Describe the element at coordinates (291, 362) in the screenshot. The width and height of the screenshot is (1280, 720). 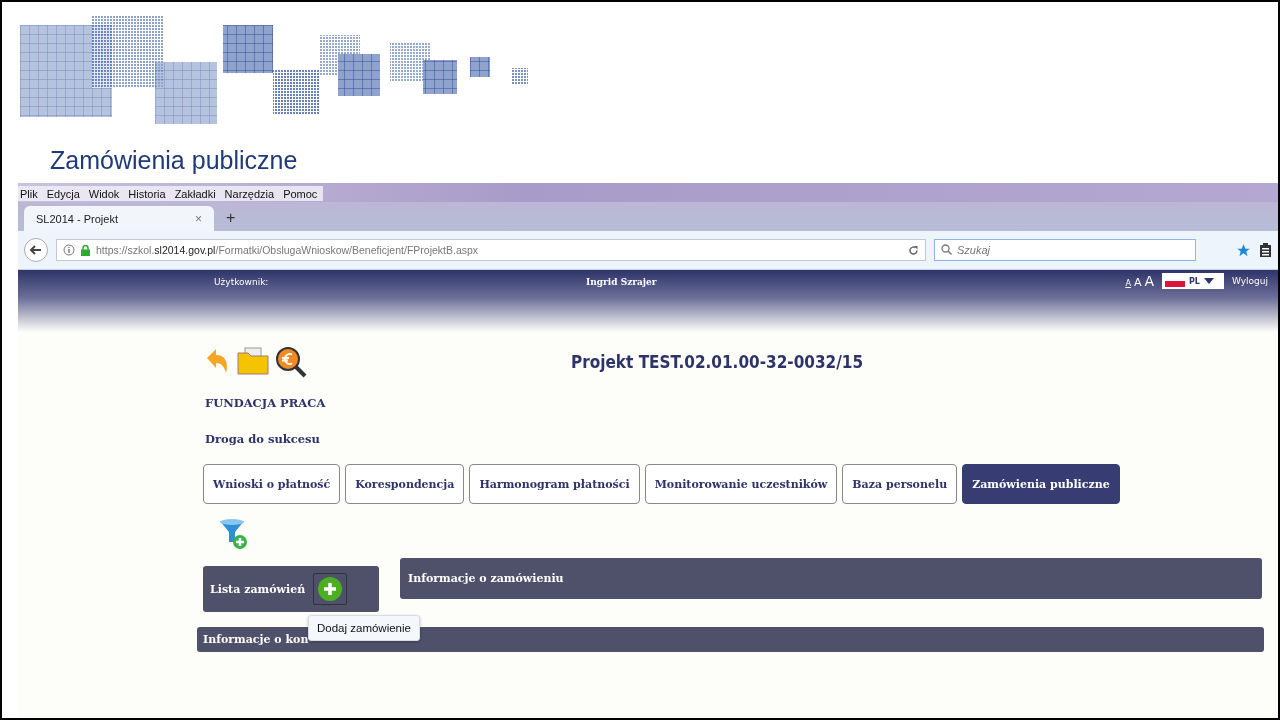
I see `euro-magnifier-icon` at that location.